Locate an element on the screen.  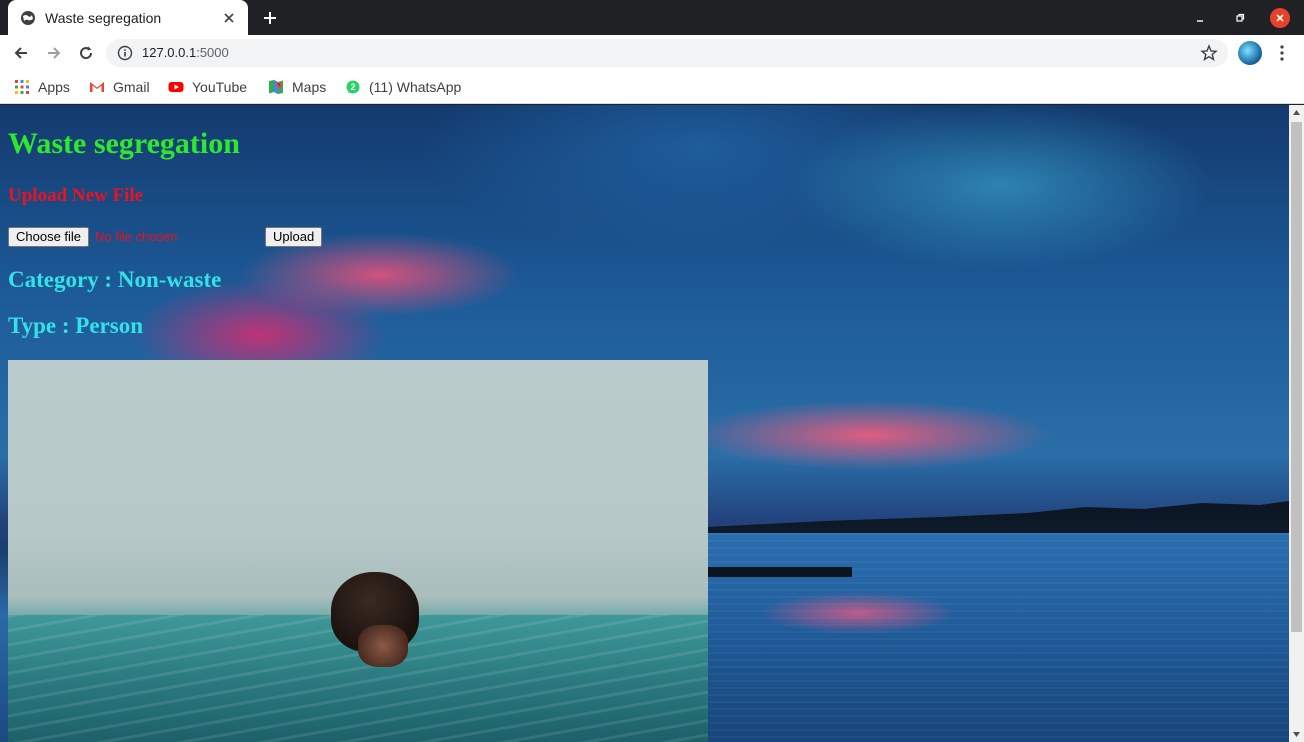
page-scrollbar is located at coordinates (1296, 423).